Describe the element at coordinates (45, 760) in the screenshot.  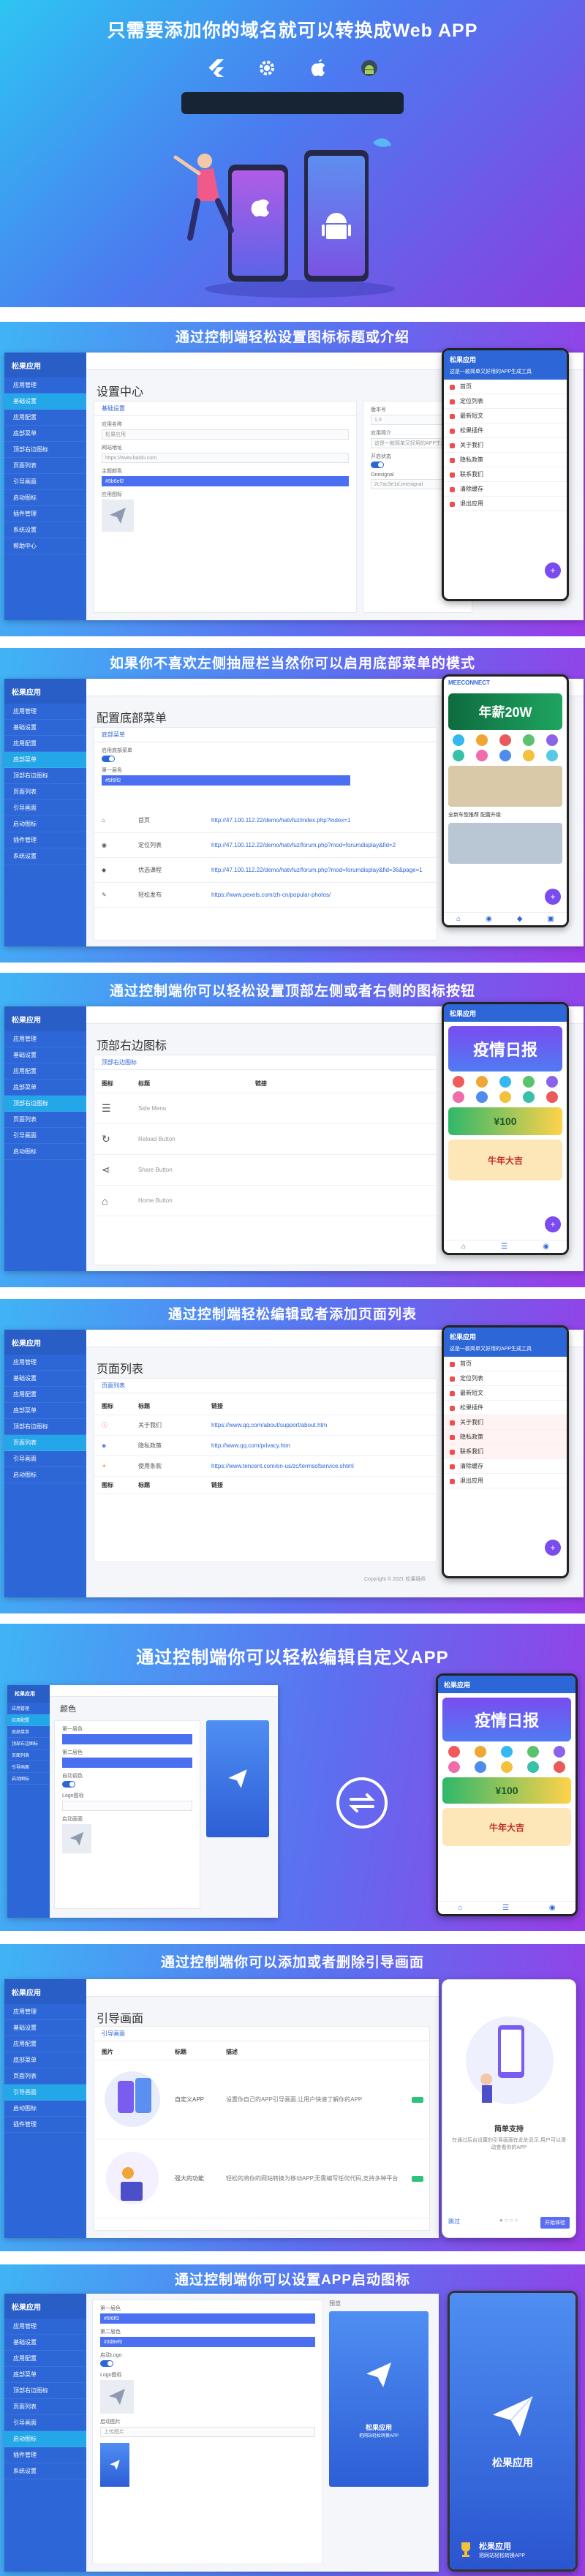
I see `sidebar-item-active: 底部菜单` at that location.